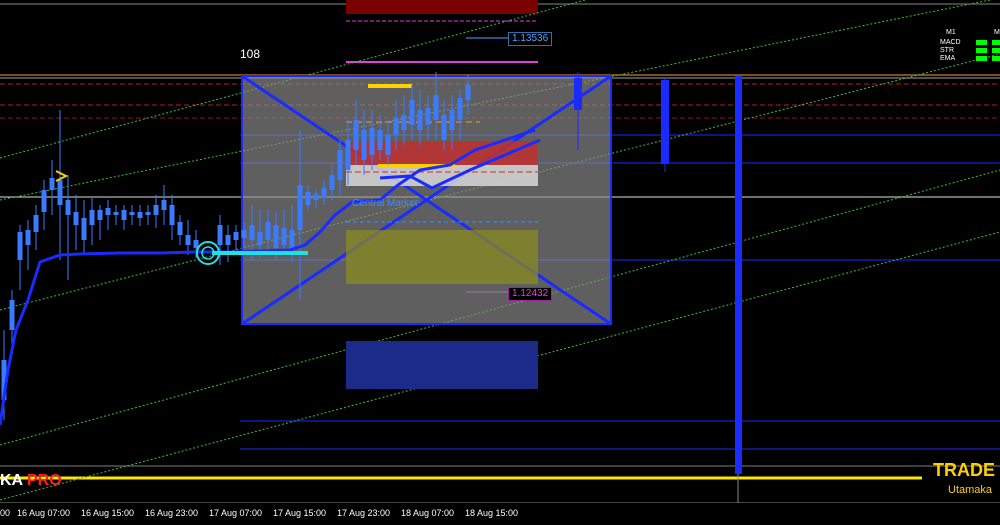 Image resolution: width=1000 pixels, height=525 pixels. What do you see at coordinates (981, 42) in the screenshot?
I see `macd-status-dot` at bounding box center [981, 42].